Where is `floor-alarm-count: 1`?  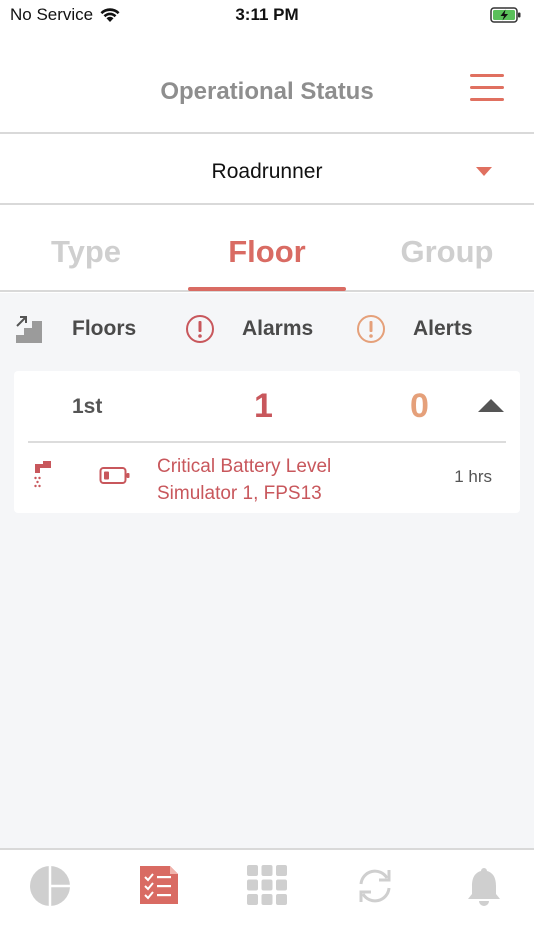
floor-alarm-count: 1 is located at coordinates (263, 406).